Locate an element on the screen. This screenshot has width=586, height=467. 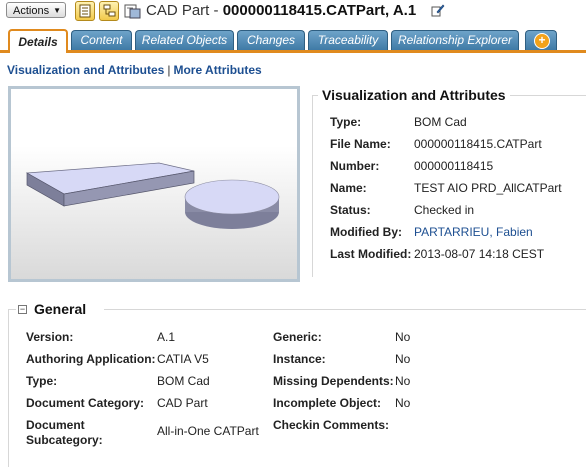
actions-menu-button: Actions ▼ is located at coordinates (36, 10).